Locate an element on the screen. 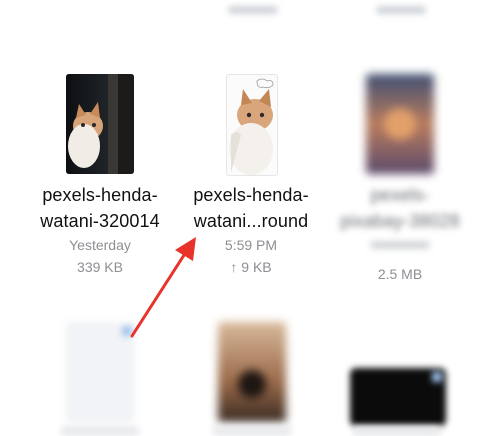 The height and width of the screenshot is (436, 500). file-thumbnail-cat-cutout is located at coordinates (252, 125).